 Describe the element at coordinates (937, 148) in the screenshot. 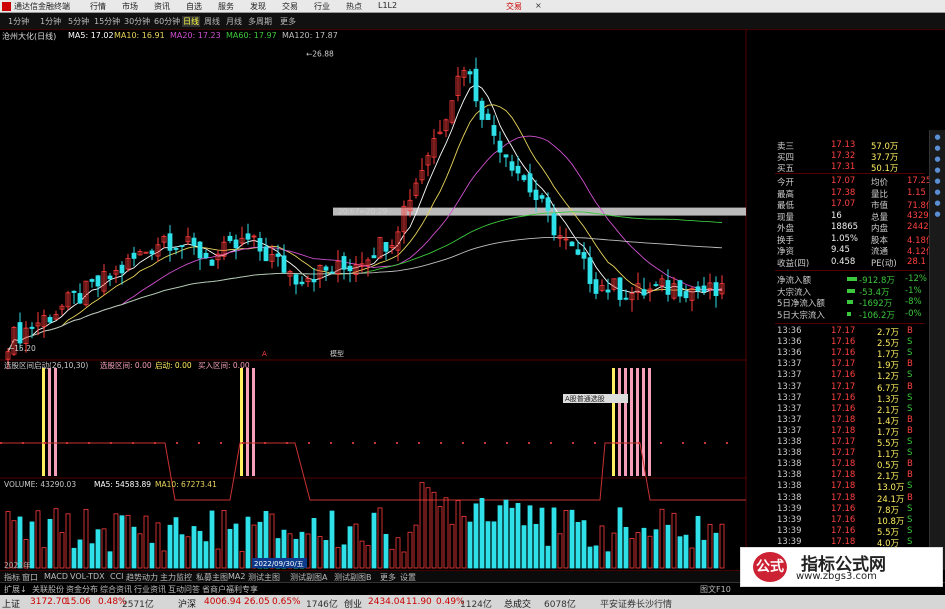

I see `side-icon-2: ●` at that location.